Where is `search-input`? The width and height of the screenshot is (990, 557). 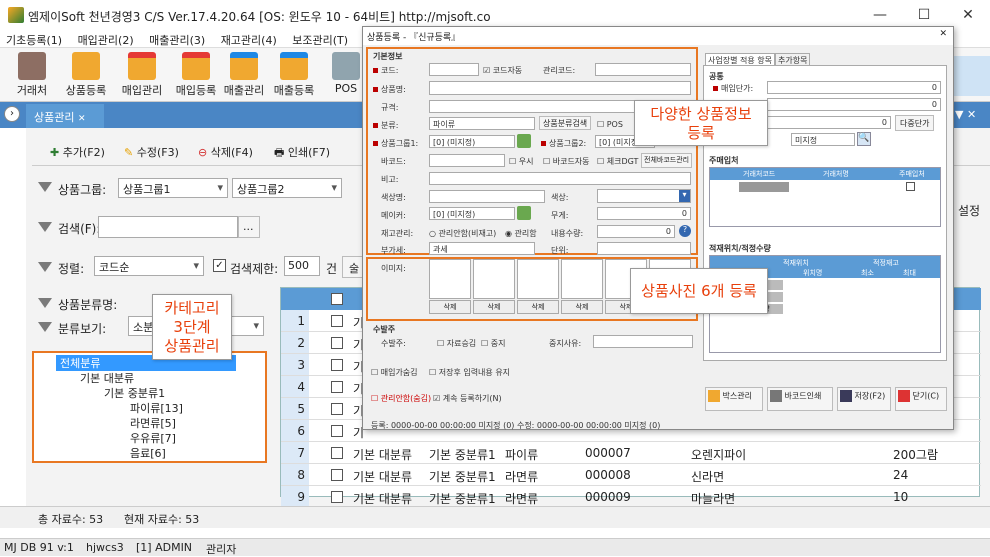 search-input is located at coordinates (168, 227).